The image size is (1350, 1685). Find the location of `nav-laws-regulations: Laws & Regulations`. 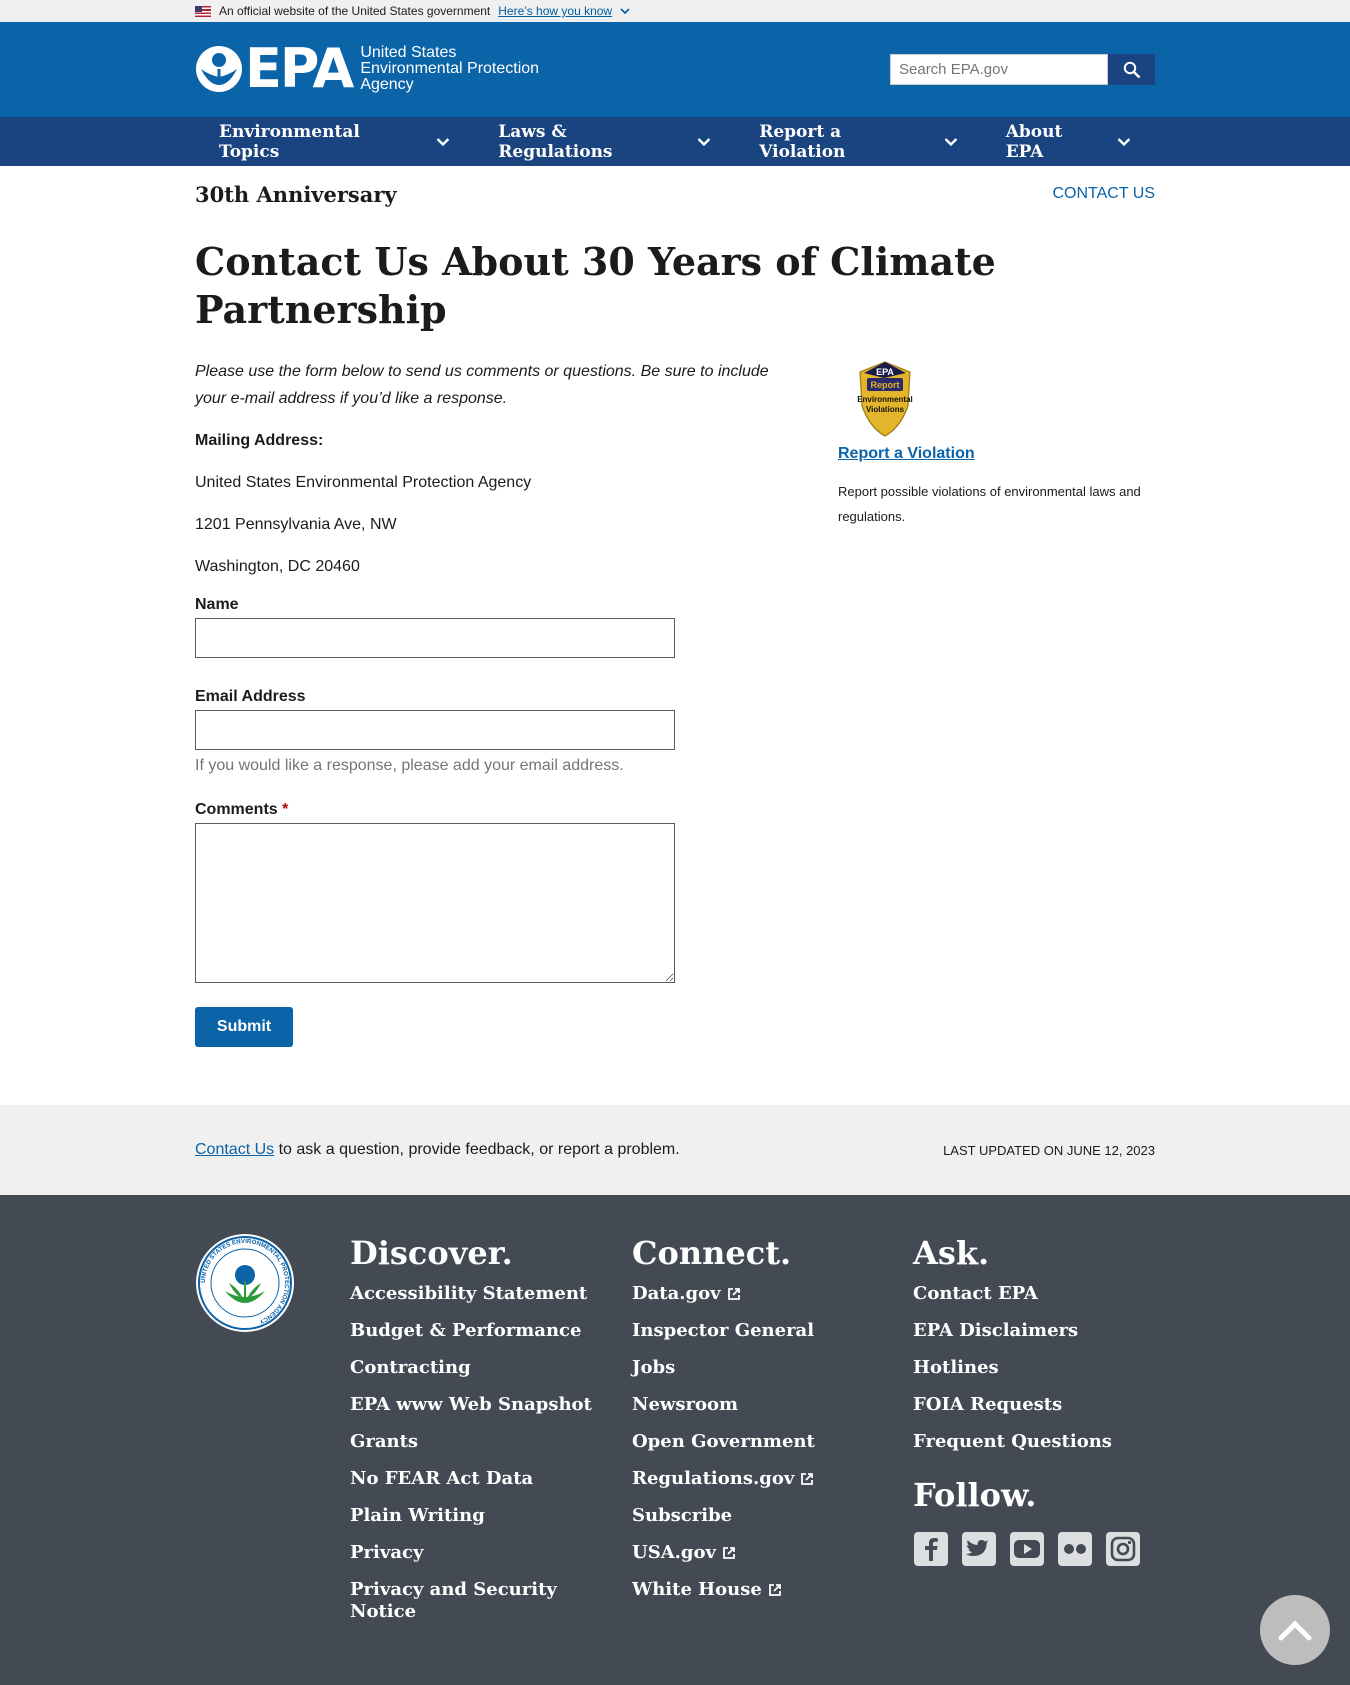

nav-laws-regulations: Laws & Regulations is located at coordinates (604, 142).